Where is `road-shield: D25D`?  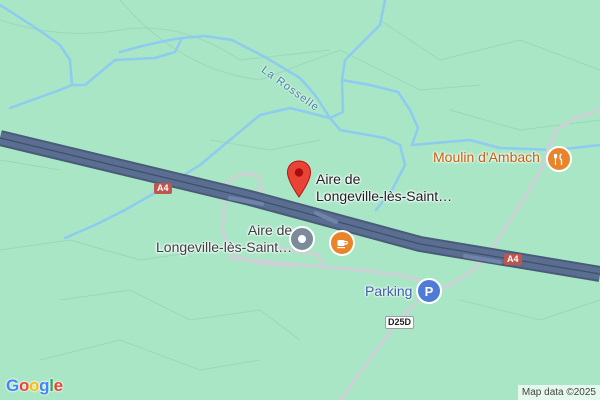
road-shield: D25D is located at coordinates (400, 322).